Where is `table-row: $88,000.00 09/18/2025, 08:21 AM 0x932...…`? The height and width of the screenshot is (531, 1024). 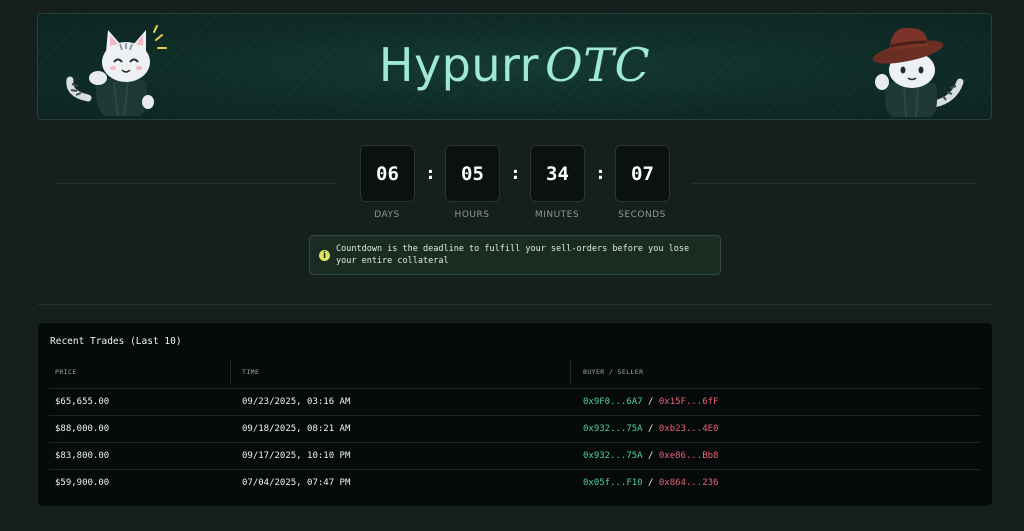 table-row: $88,000.00 09/18/2025, 08:21 AM 0x932...… is located at coordinates (515, 428).